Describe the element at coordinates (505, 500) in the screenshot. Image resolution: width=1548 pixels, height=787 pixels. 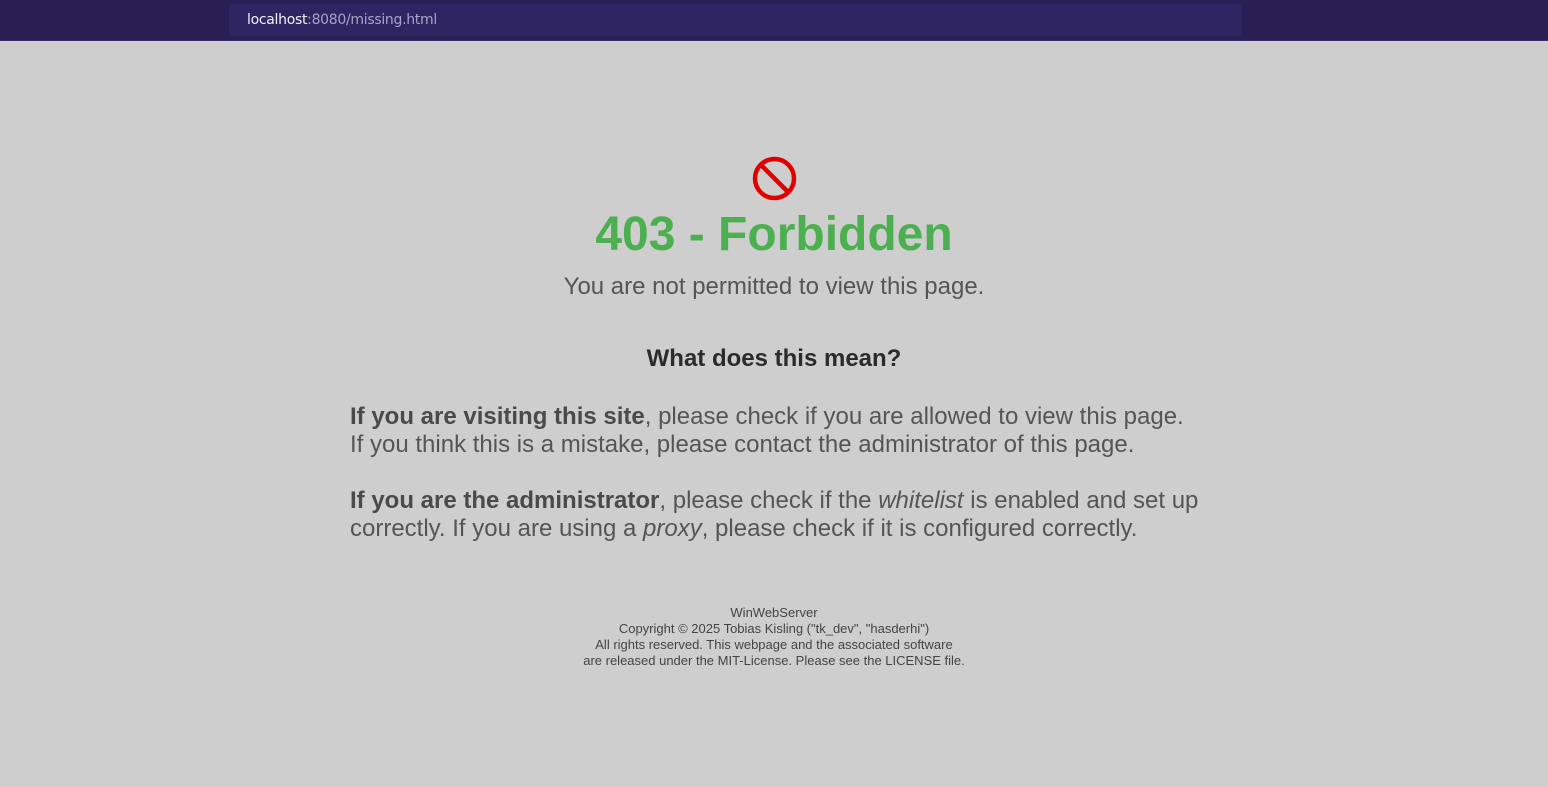
I see `admin-bold: If you are the administrator` at that location.